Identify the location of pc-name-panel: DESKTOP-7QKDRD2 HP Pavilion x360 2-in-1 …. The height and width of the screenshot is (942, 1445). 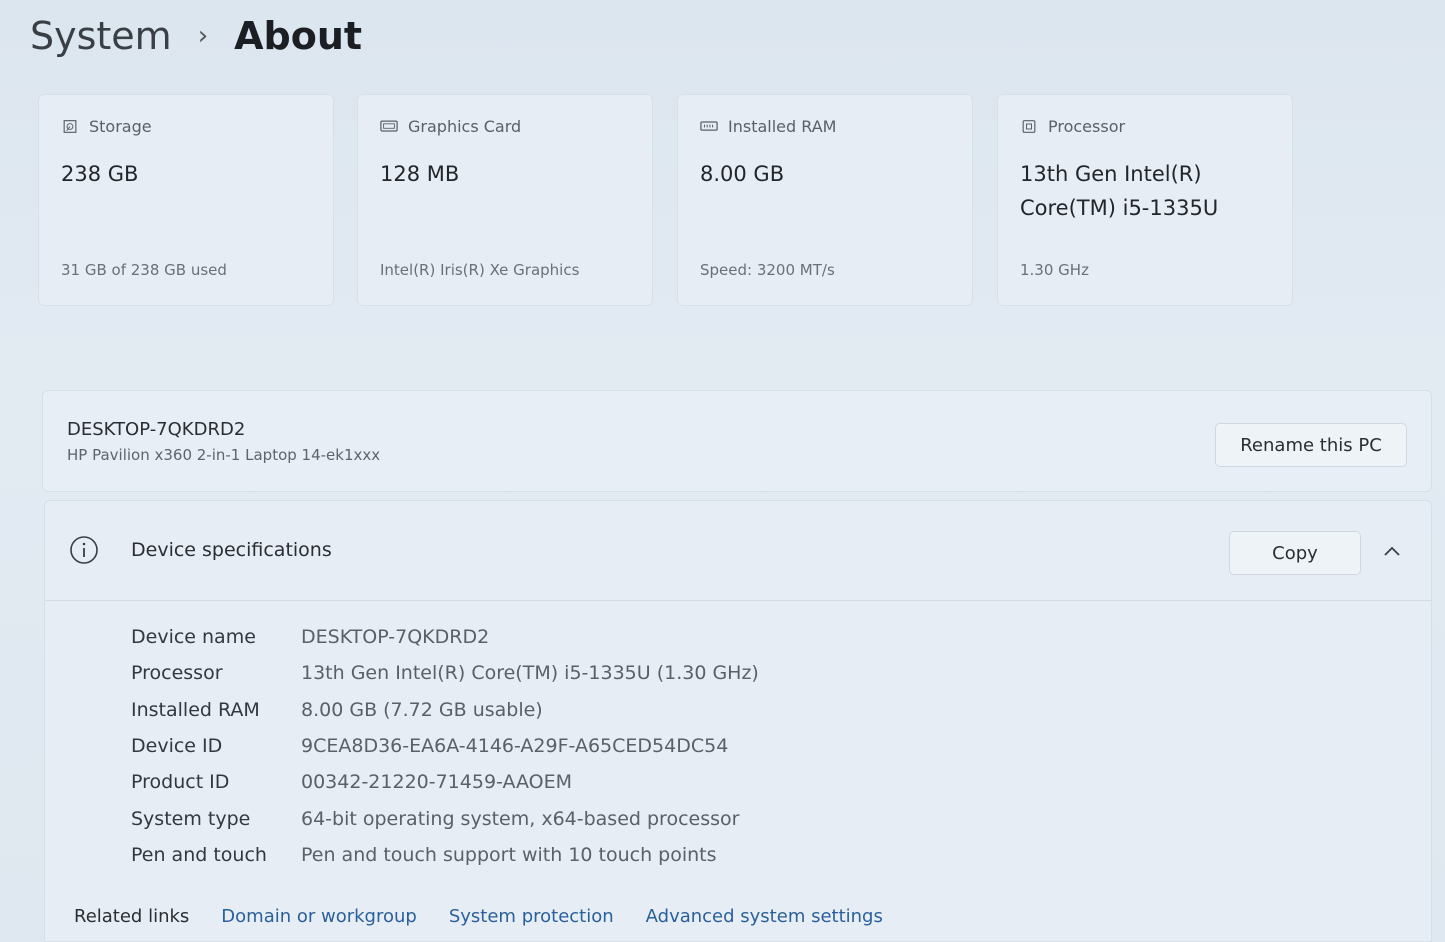
(737, 441).